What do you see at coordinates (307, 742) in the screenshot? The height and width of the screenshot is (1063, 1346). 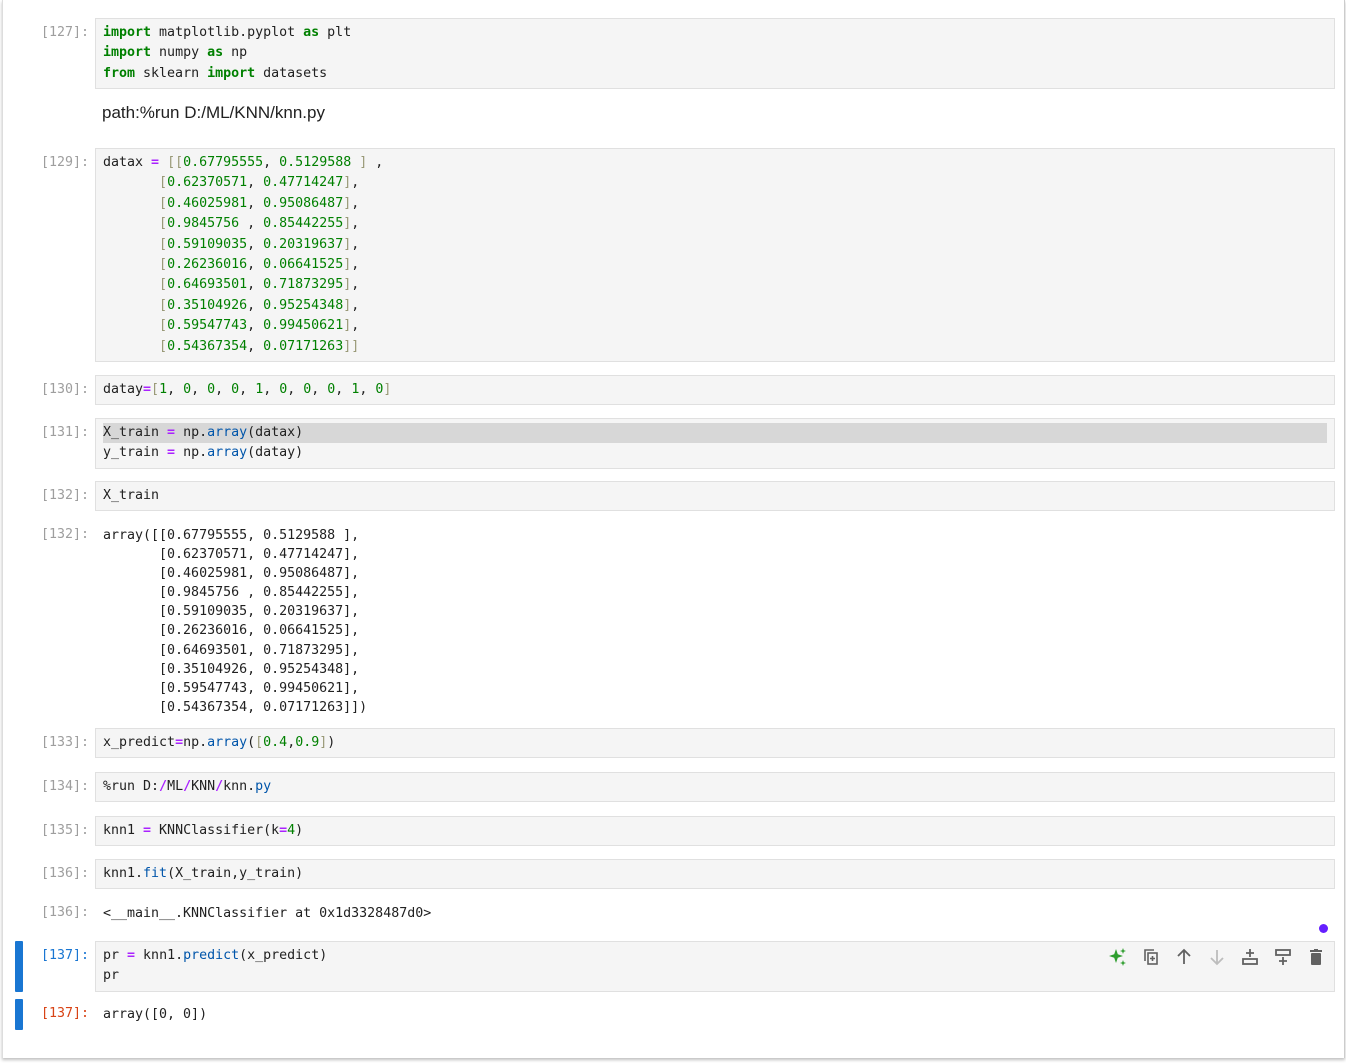 I see `code-token: 0.9` at bounding box center [307, 742].